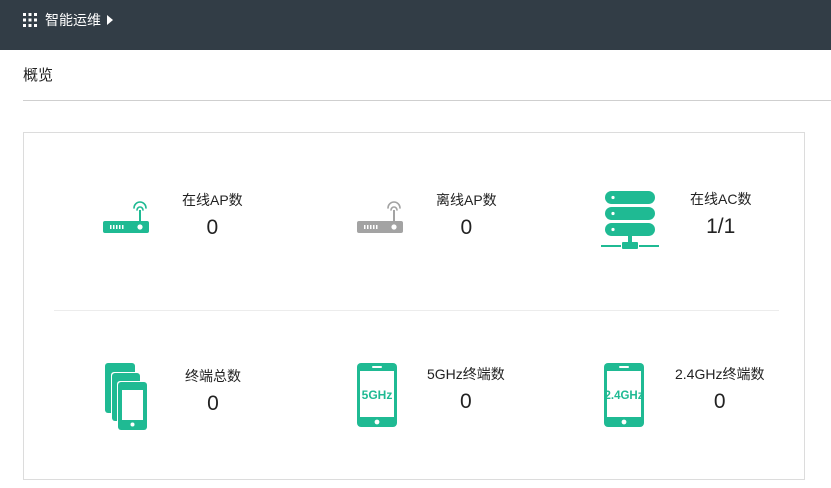  What do you see at coordinates (676, 221) in the screenshot?
I see `stat-online-ac: 在线AC数 1/1` at bounding box center [676, 221].